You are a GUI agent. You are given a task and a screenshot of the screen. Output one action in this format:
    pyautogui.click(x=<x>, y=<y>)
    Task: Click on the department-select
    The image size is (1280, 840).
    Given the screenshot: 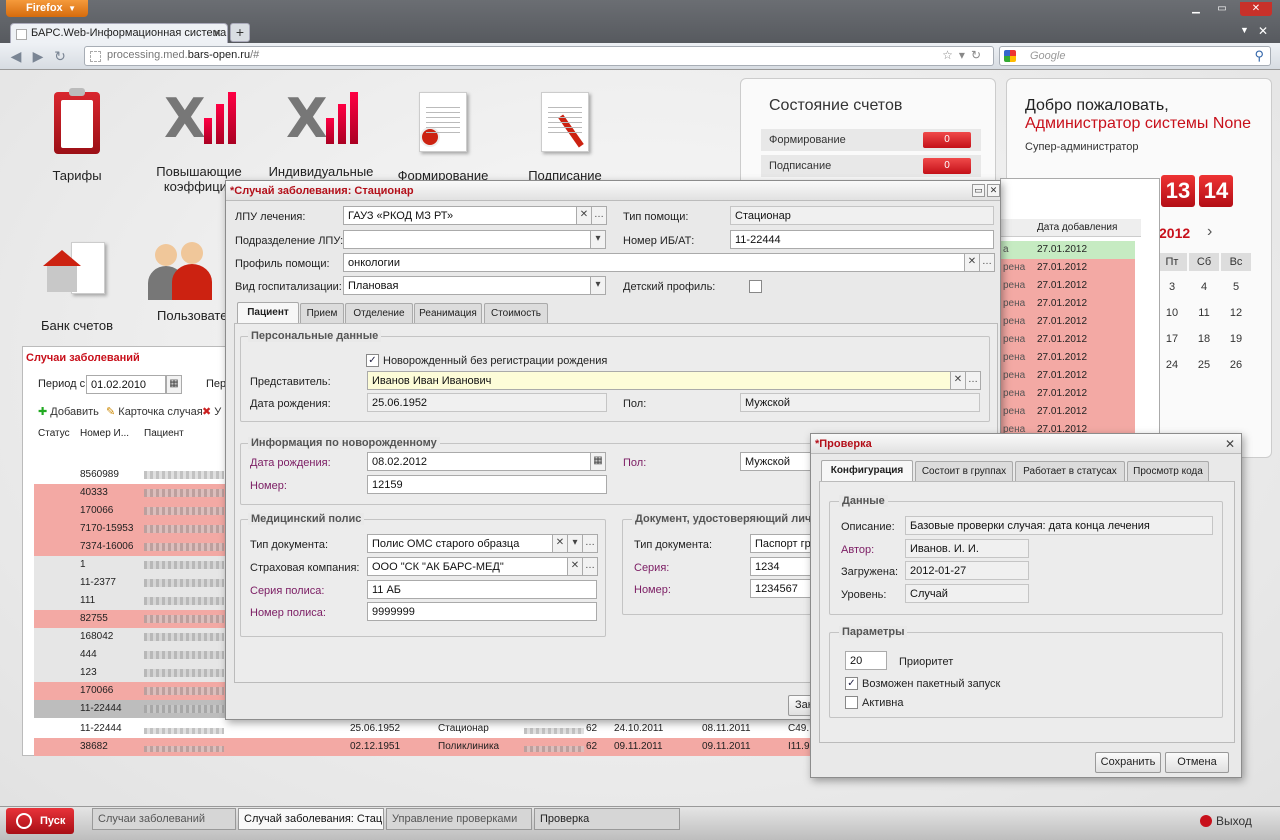 What is the action you would take?
    pyautogui.click(x=467, y=239)
    